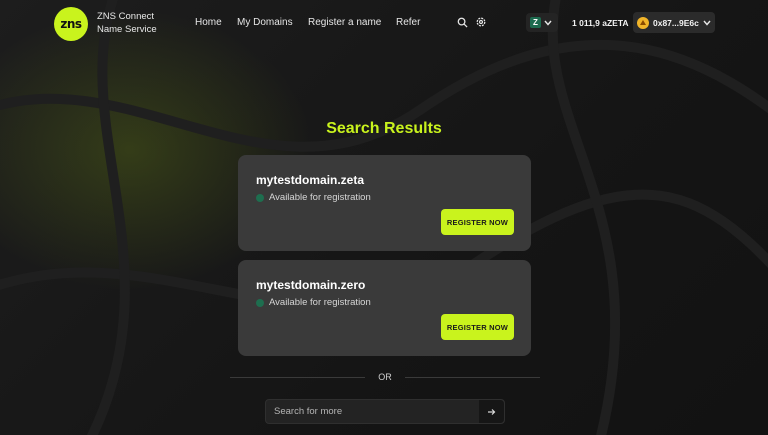 This screenshot has width=768, height=435. Describe the element at coordinates (344, 22) in the screenshot. I see `nav-register-name: Register a name` at that location.